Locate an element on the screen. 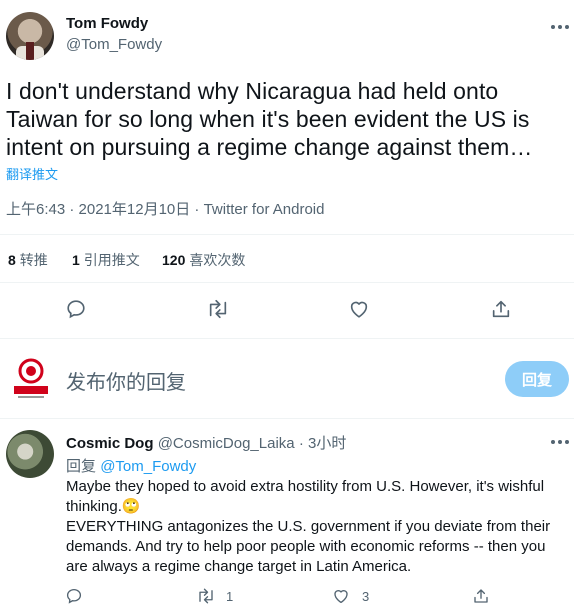 This screenshot has height=613, width=574. reply-retweet-count: 1 is located at coordinates (230, 596).